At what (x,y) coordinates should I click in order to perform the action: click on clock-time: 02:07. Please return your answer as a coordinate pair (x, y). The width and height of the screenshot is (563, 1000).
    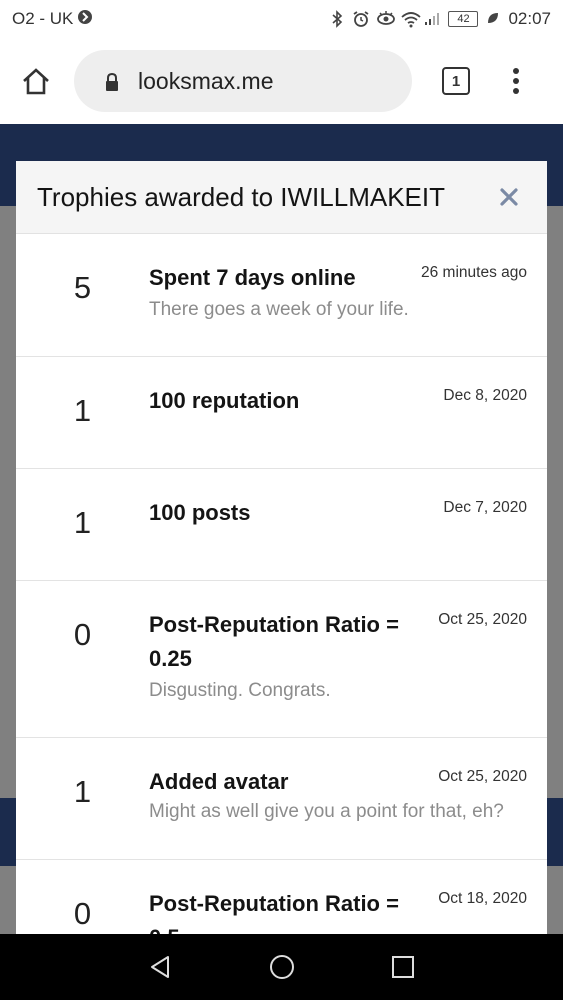
    Looking at the image, I should click on (529, 18).